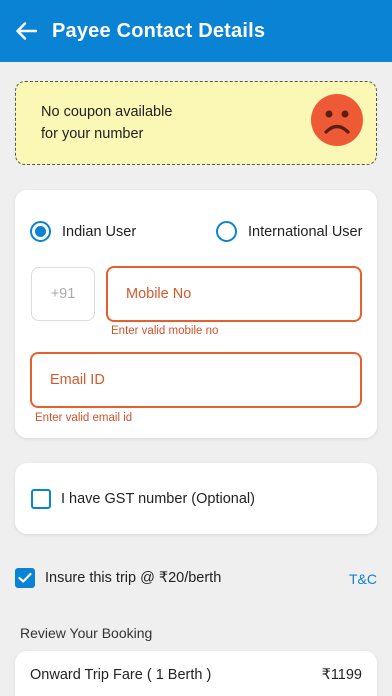 The height and width of the screenshot is (696, 392). I want to click on arrow-left-icon, so click(26, 31).